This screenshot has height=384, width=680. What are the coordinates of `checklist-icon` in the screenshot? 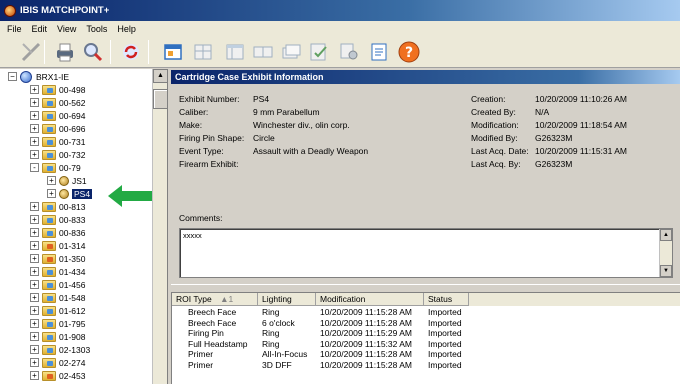 It's located at (318, 51).